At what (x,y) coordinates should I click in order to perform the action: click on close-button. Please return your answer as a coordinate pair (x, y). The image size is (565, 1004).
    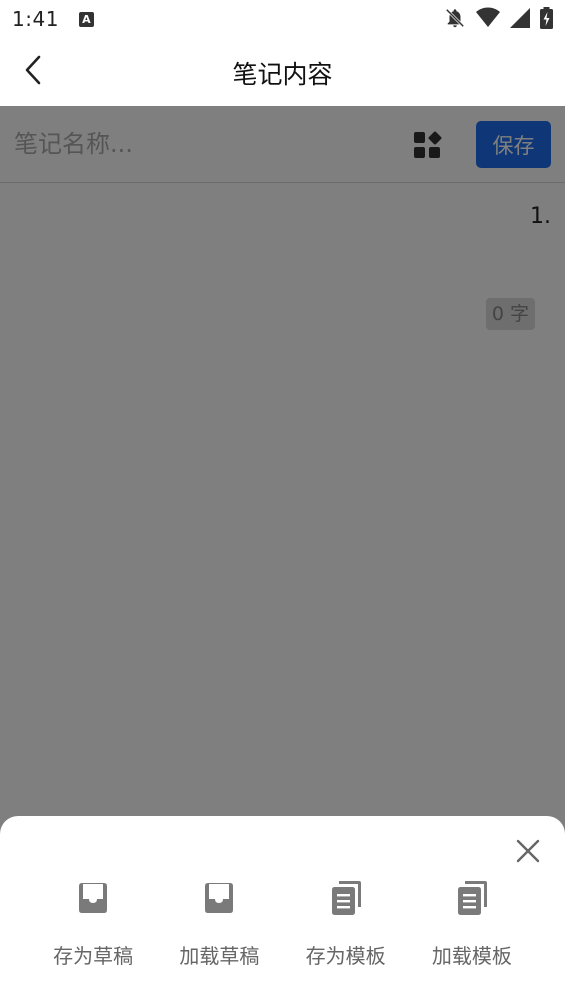
    Looking at the image, I should click on (528, 853).